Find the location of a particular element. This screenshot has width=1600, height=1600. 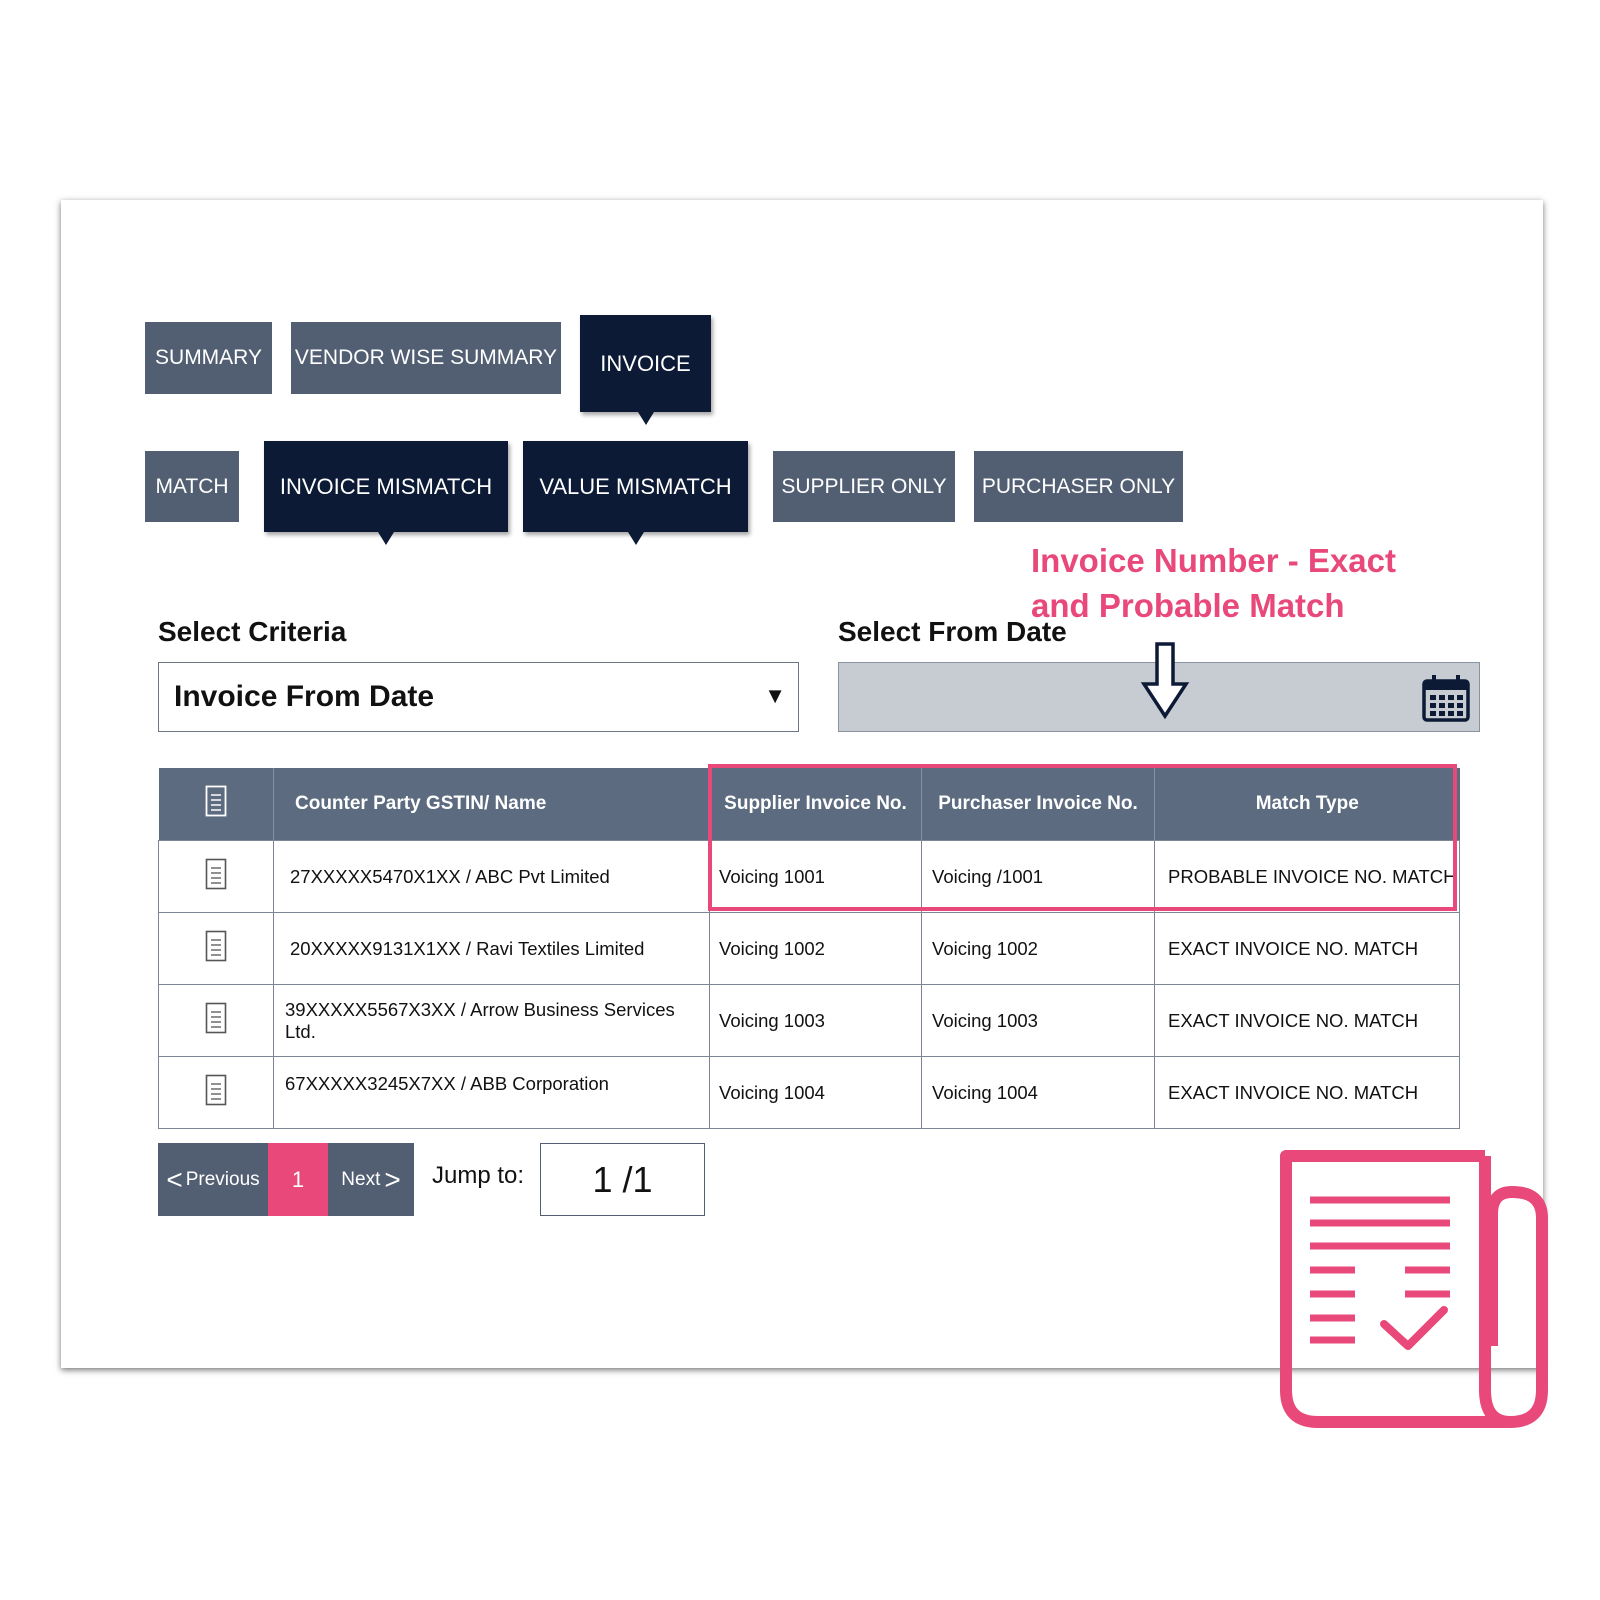

down-arrow-icon is located at coordinates (1165, 681).